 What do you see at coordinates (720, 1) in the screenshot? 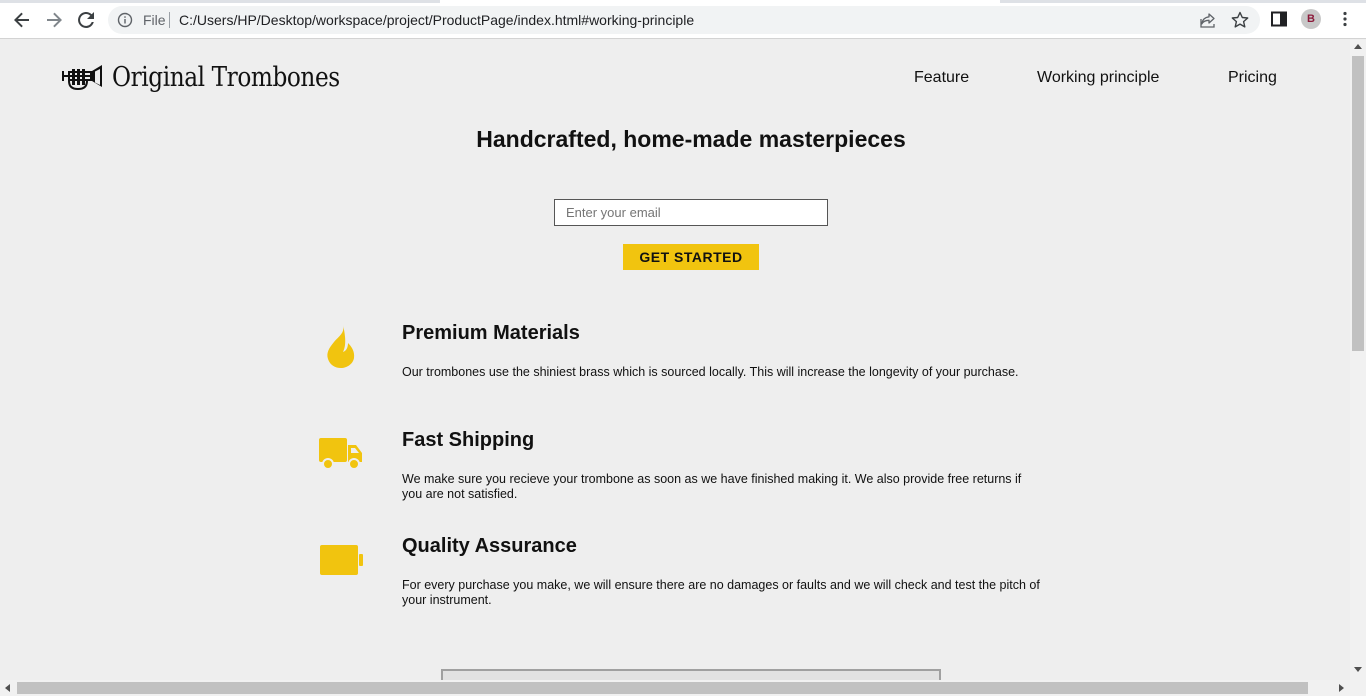
I see `active-tab-edge` at bounding box center [720, 1].